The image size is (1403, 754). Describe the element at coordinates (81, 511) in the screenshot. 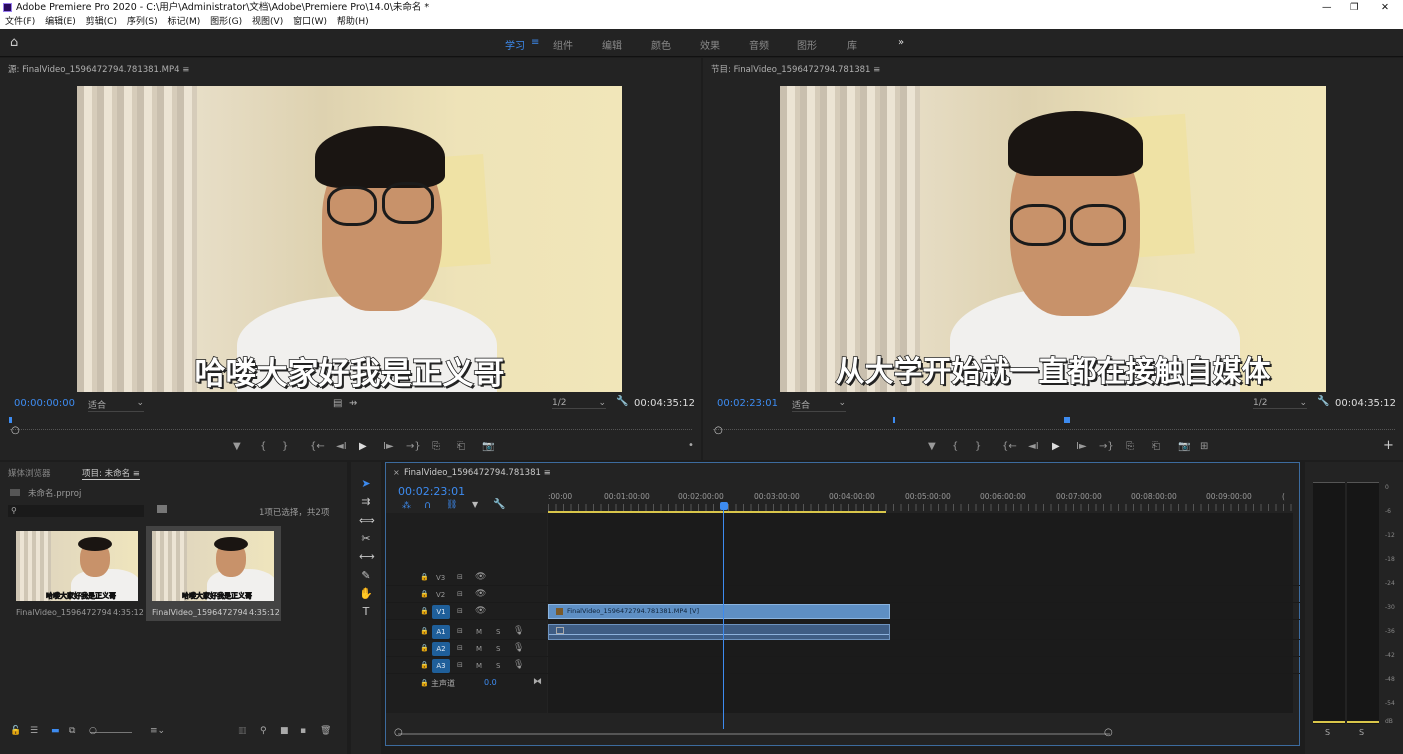

I see `project-search-input` at that location.